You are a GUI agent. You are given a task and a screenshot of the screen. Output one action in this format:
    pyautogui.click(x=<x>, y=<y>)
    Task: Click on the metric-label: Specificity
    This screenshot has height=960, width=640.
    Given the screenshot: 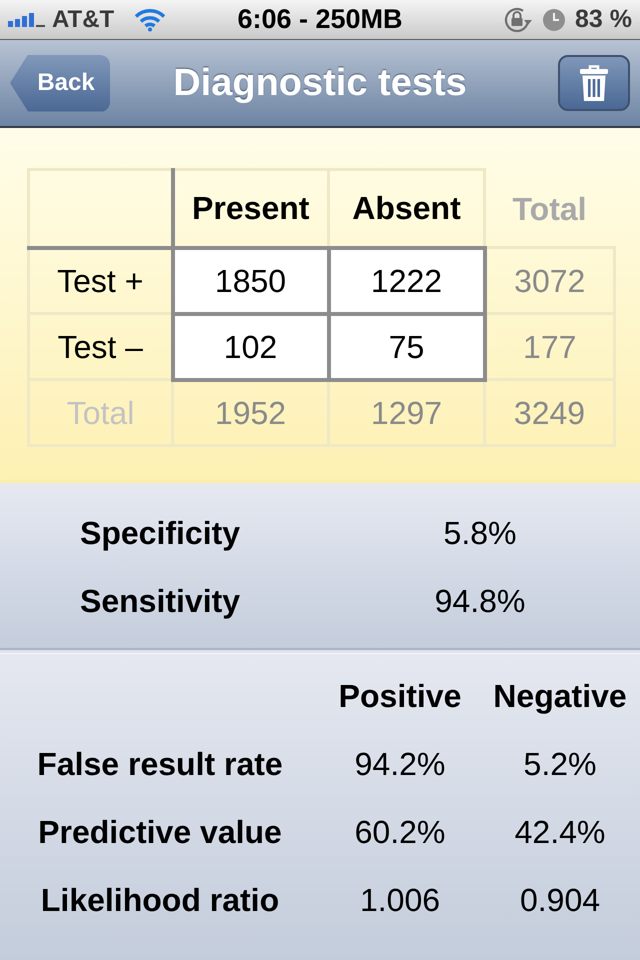 What is the action you would take?
    pyautogui.click(x=160, y=533)
    